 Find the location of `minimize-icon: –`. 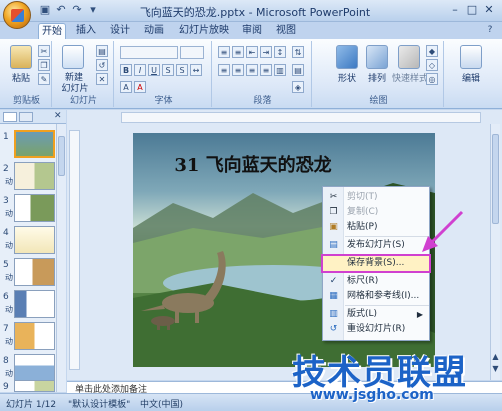

minimize-icon: – is located at coordinates (455, 9).